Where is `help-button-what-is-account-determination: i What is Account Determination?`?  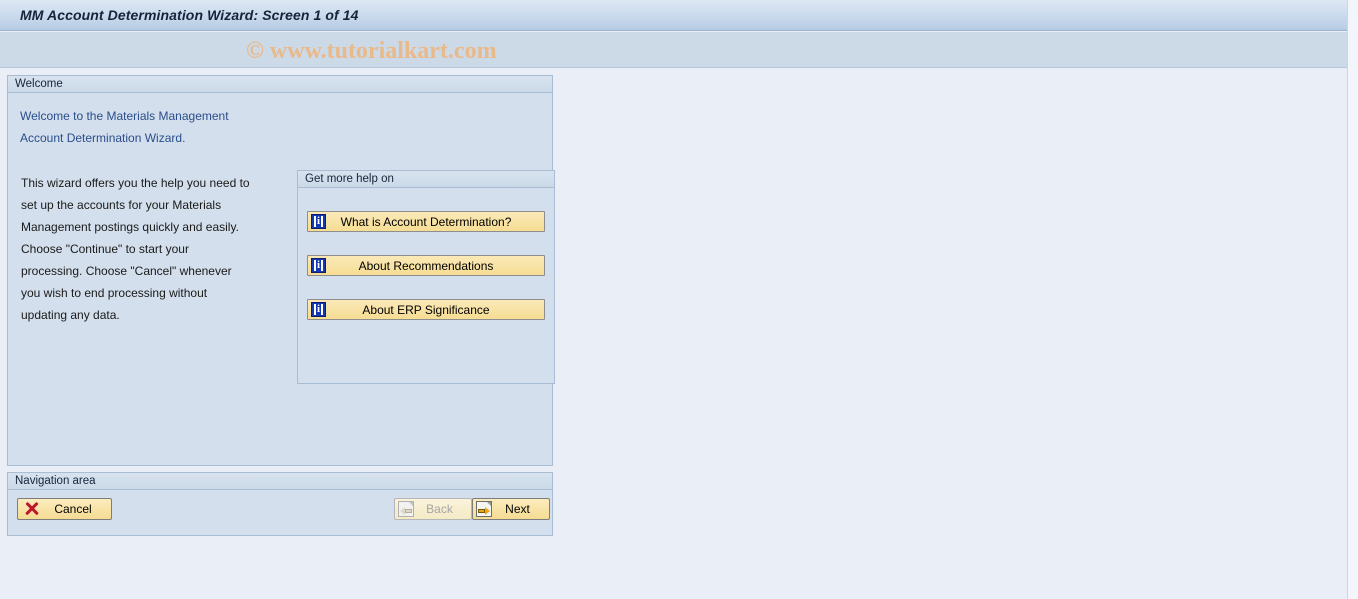 help-button-what-is-account-determination: i What is Account Determination? is located at coordinates (426, 221).